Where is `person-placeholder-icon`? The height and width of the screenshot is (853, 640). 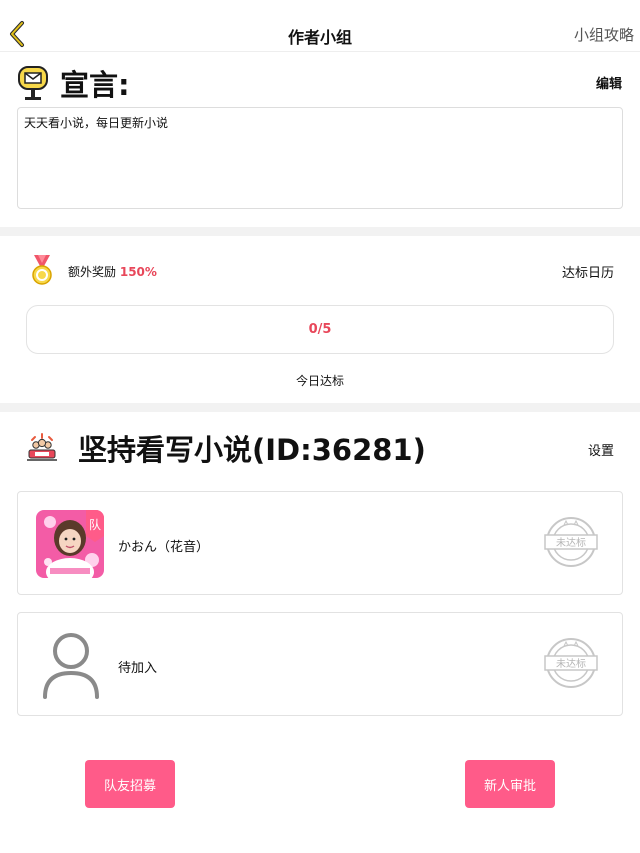 person-placeholder-icon is located at coordinates (71, 664).